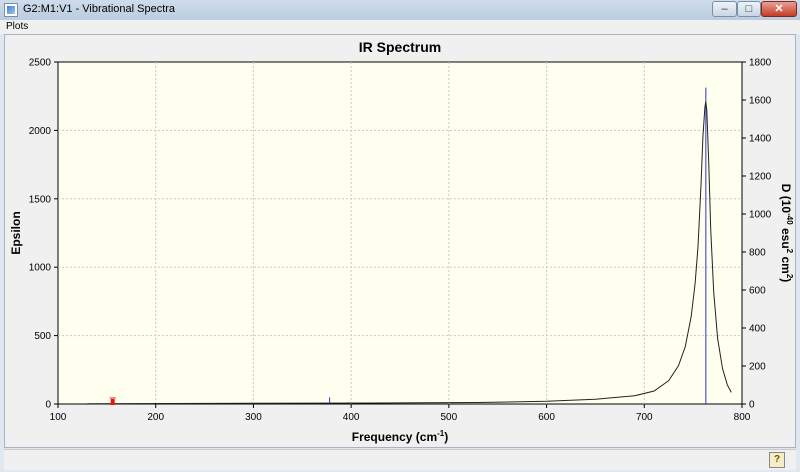 This screenshot has height=472, width=800. Describe the element at coordinates (253, 417) in the screenshot. I see `x-tick-label: 300` at that location.